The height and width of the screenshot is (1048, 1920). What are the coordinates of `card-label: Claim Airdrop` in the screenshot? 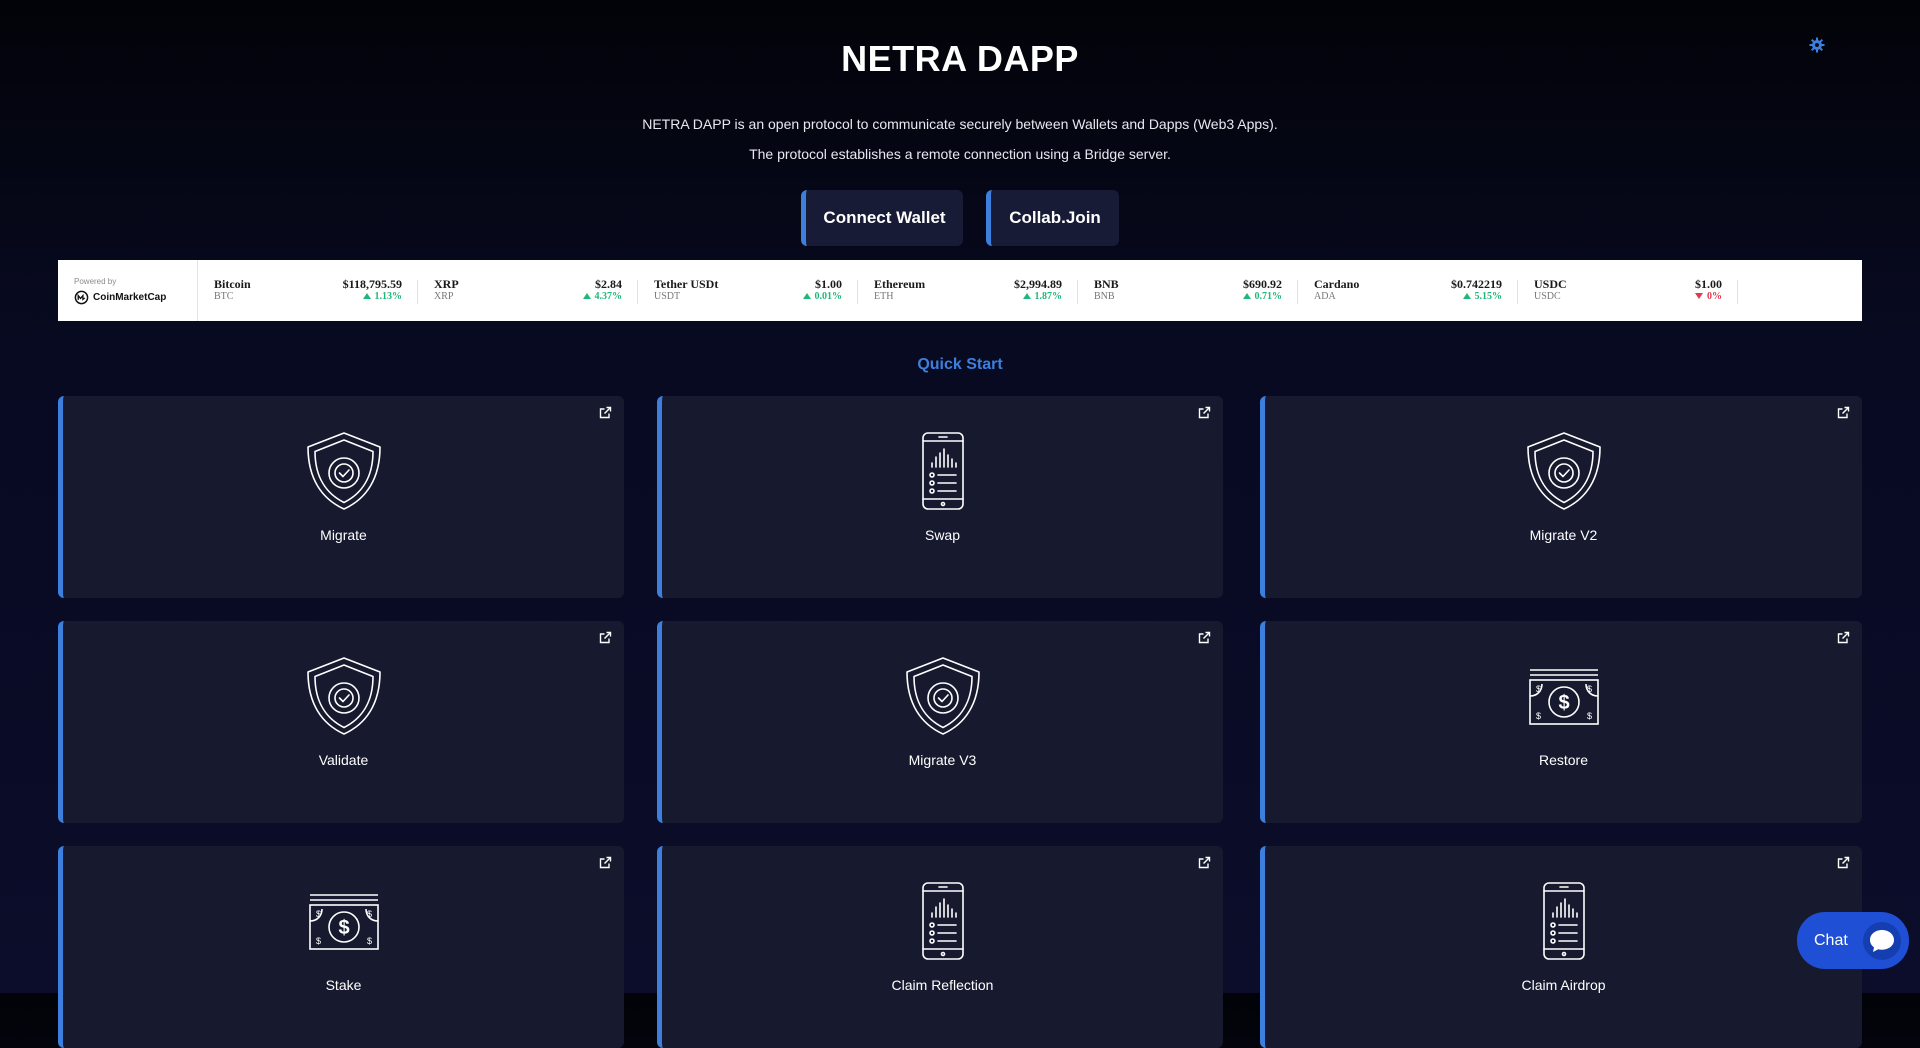 It's located at (1563, 985).